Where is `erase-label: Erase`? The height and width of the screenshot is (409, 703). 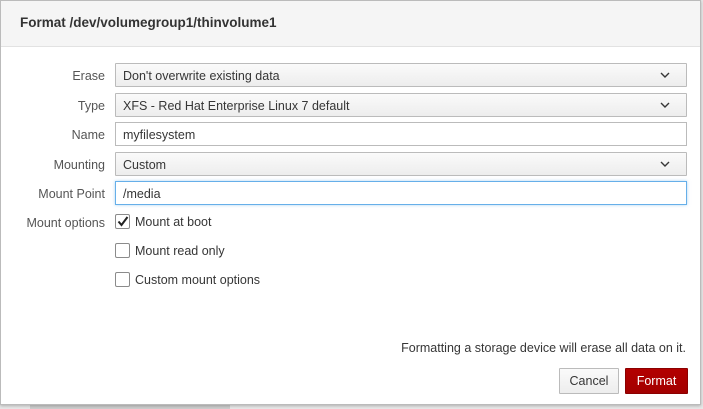
erase-label: Erase is located at coordinates (88, 76).